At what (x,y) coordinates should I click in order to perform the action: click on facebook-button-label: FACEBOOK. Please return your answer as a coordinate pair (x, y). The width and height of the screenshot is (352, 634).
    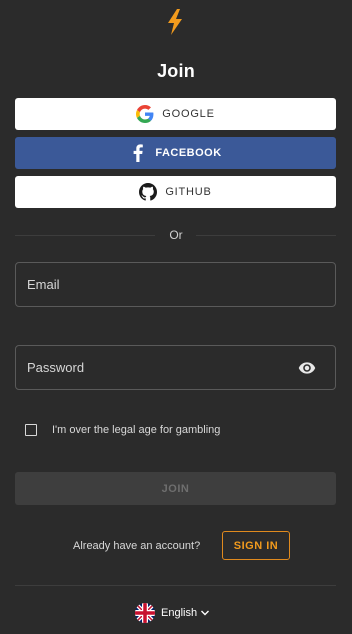
    Looking at the image, I should click on (188, 153).